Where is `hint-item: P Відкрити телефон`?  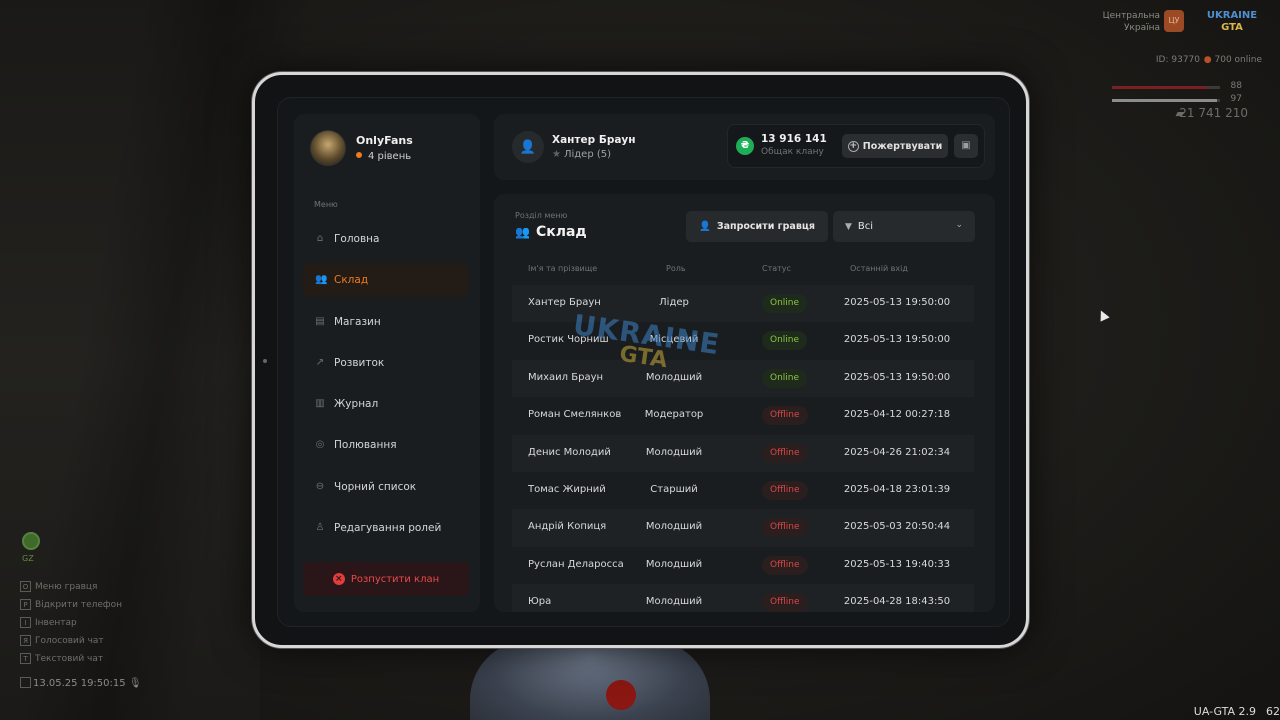
hint-item: P Відкрити телефон is located at coordinates (71, 605).